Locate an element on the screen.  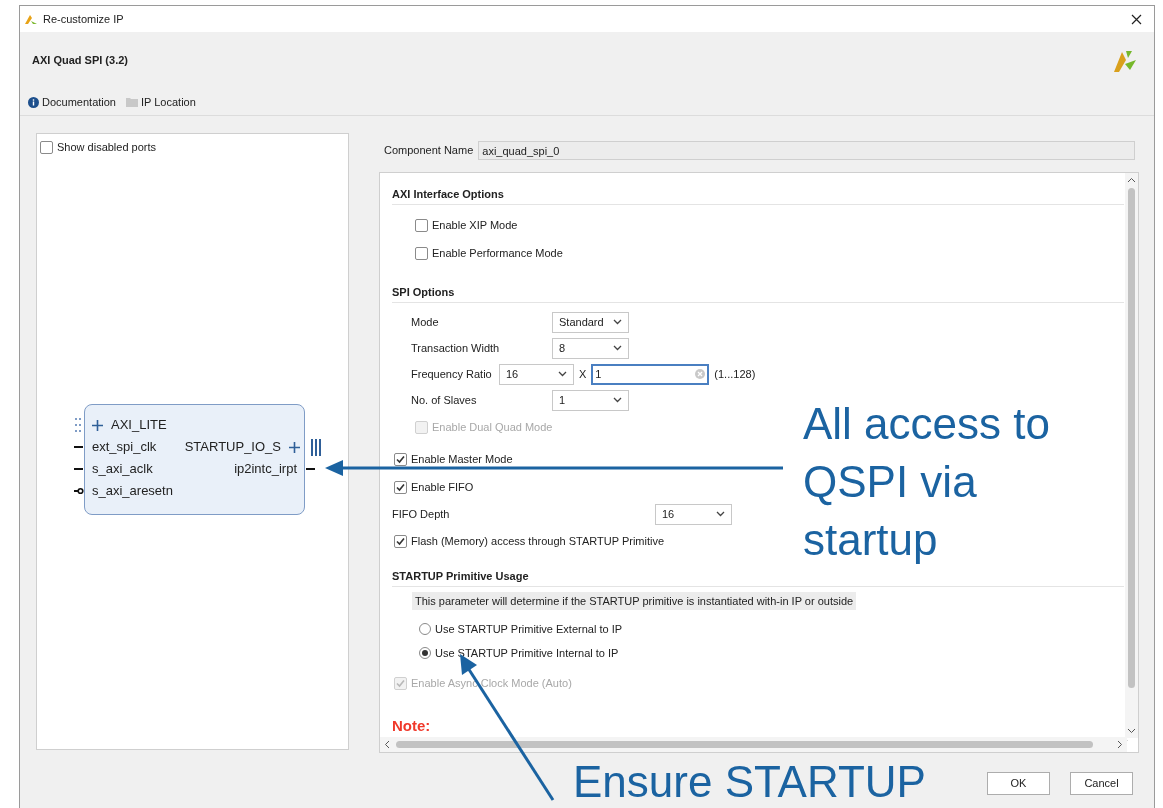
port-label: AXI_LITE is located at coordinates (139, 425).